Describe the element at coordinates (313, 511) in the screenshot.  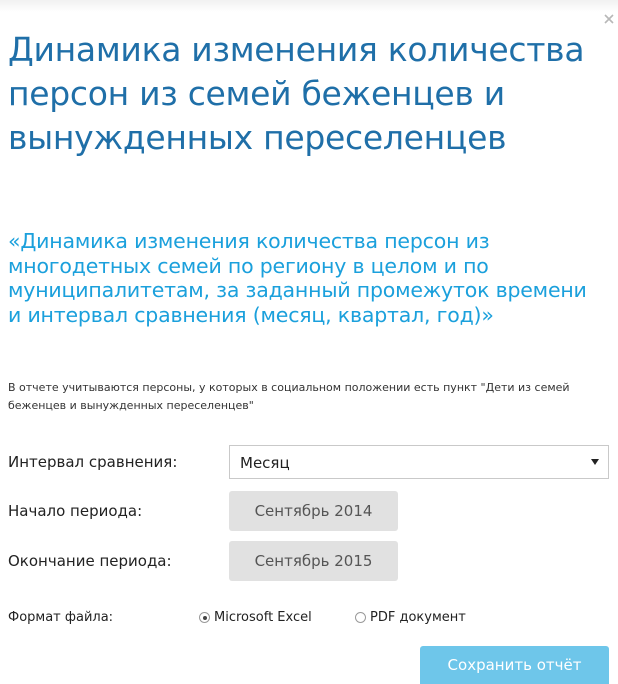
I see `start-period-button: Сентябрь 2014` at that location.